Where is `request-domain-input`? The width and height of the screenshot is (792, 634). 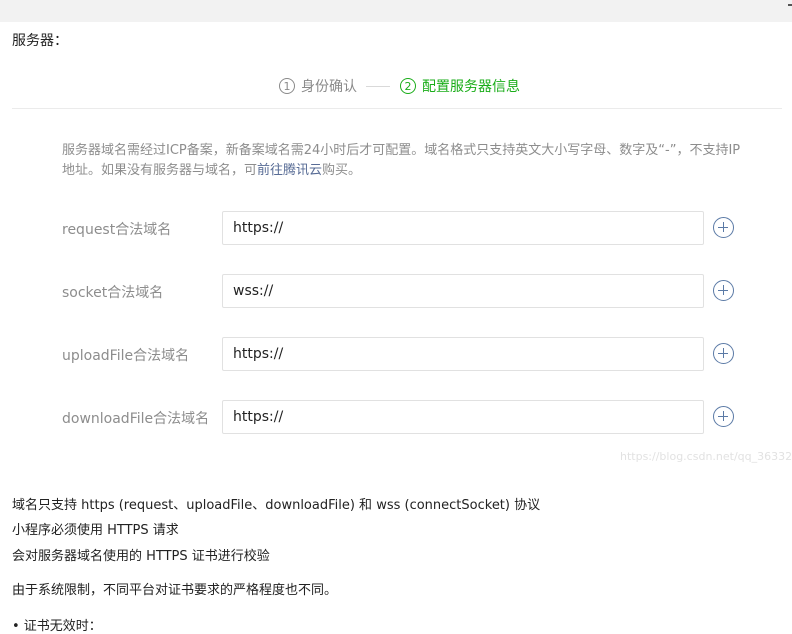 request-domain-input is located at coordinates (463, 228).